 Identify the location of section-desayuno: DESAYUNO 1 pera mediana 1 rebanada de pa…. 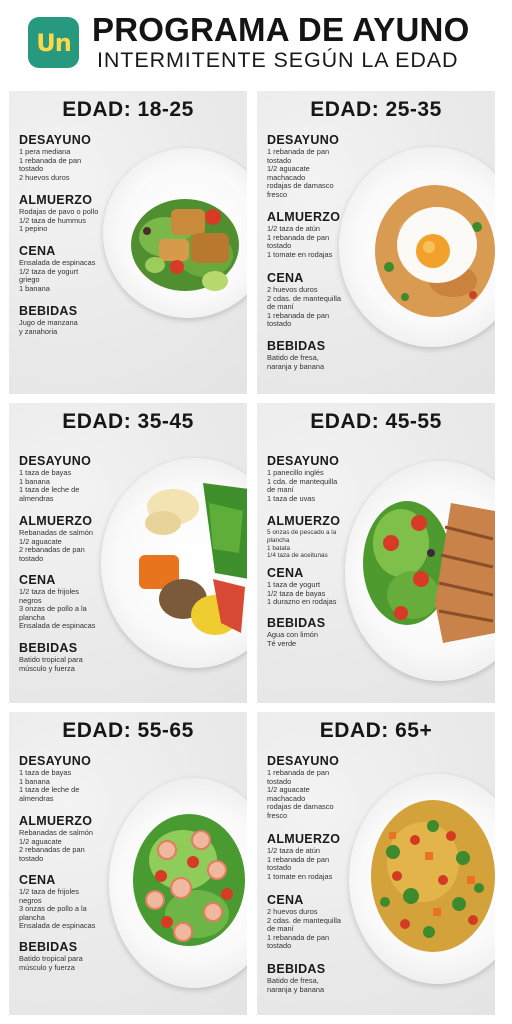
(78, 157).